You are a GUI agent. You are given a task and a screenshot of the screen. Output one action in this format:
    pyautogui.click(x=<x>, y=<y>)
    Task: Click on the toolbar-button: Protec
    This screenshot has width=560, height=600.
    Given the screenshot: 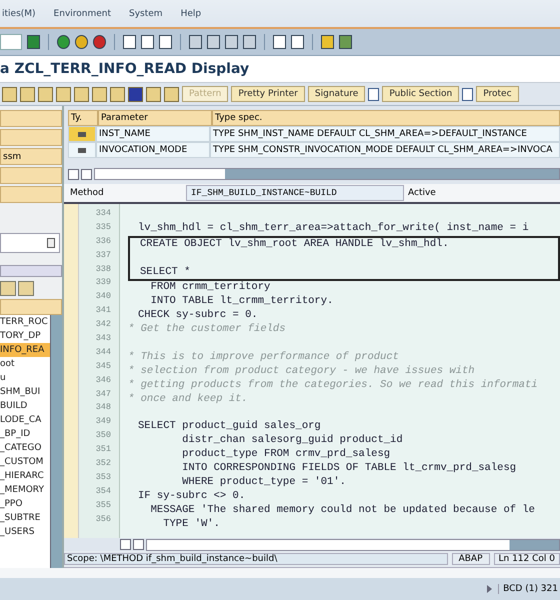 What is the action you would take?
    pyautogui.click(x=497, y=94)
    